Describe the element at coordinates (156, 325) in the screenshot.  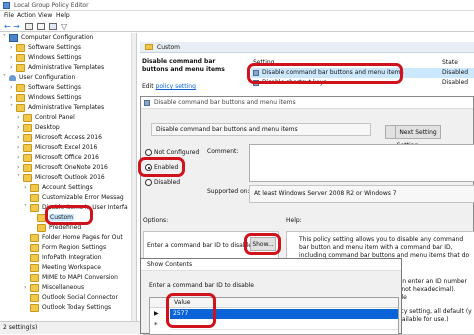
I see `new-row-star-icon: *` at that location.